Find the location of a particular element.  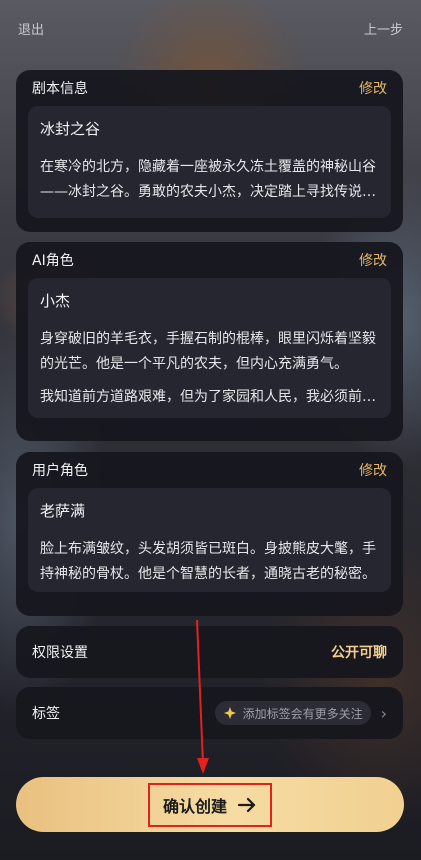

ai-role-name: 小杰 is located at coordinates (55, 301).